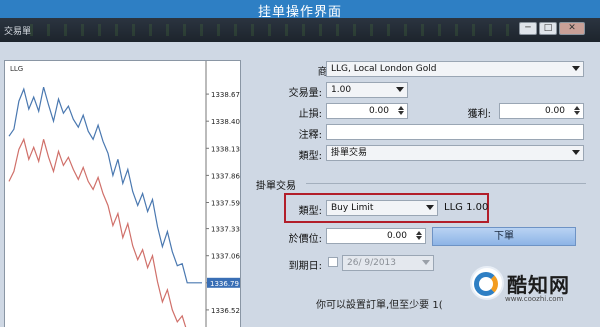 The width and height of the screenshot is (600, 327). I want to click on price-input: 0.00, so click(376, 236).